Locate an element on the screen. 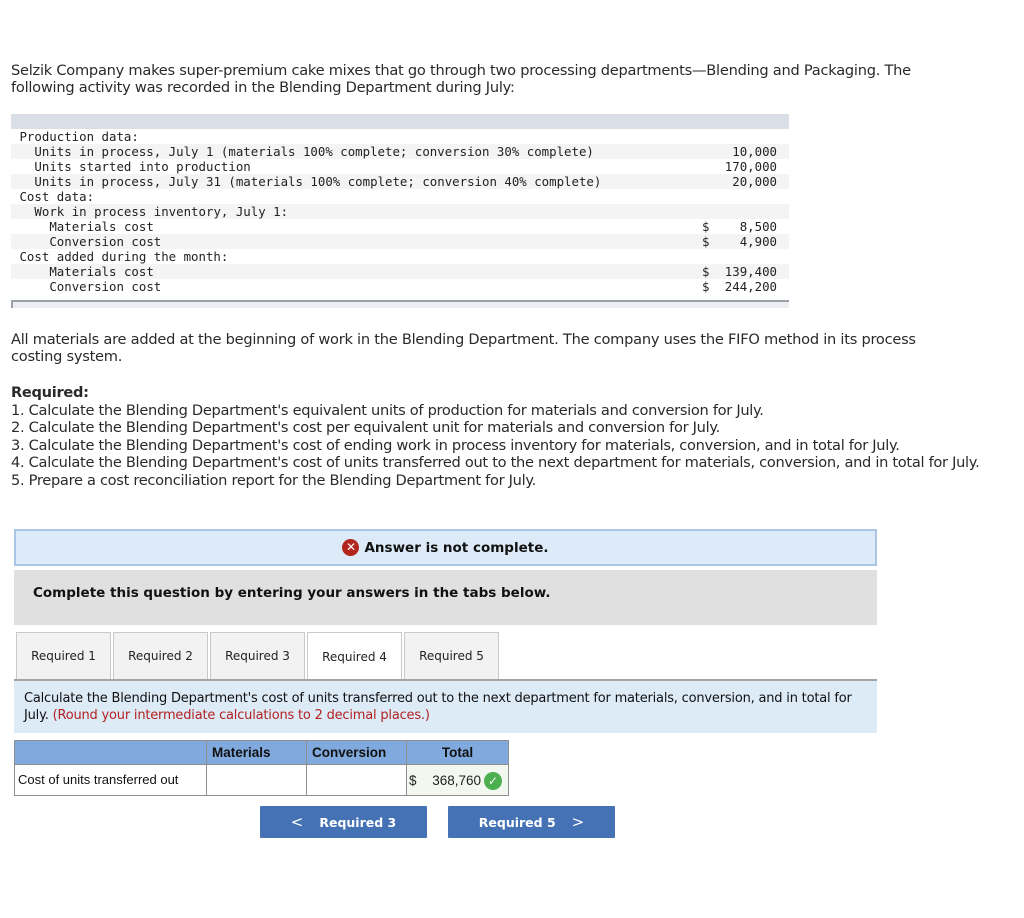 The image size is (1024, 918). data-row-label: Units started into production is located at coordinates (142, 166).